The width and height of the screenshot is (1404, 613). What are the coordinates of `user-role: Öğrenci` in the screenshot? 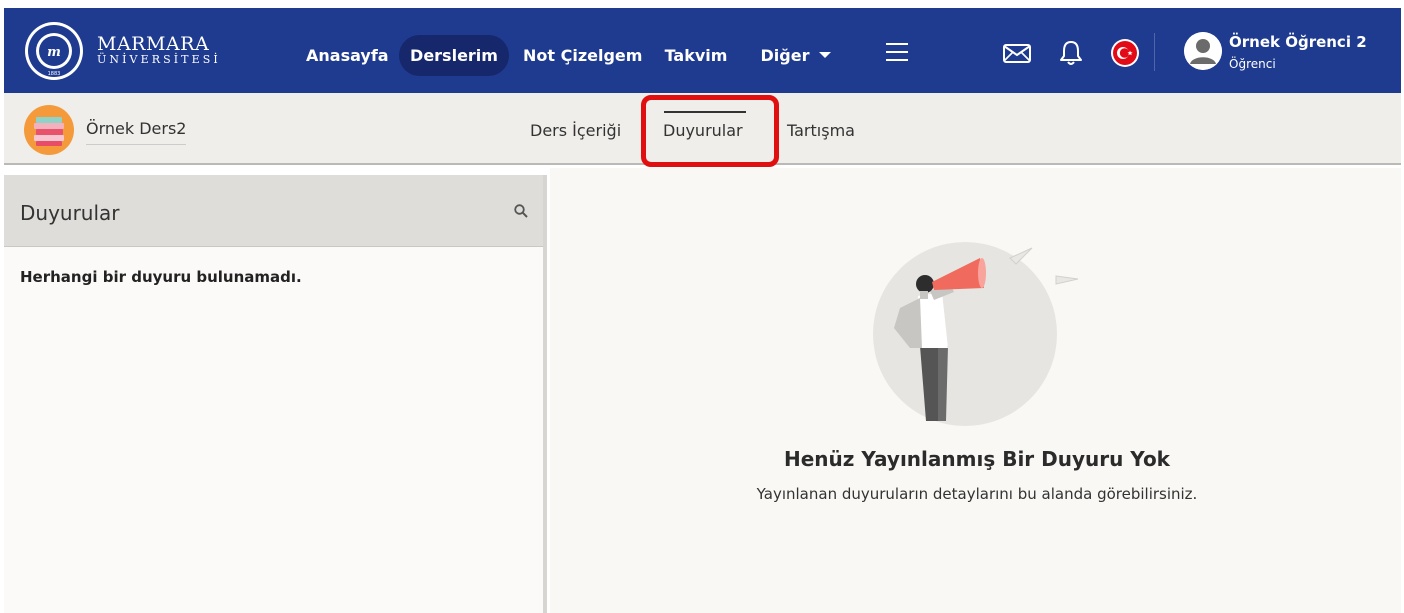 It's located at (1252, 64).